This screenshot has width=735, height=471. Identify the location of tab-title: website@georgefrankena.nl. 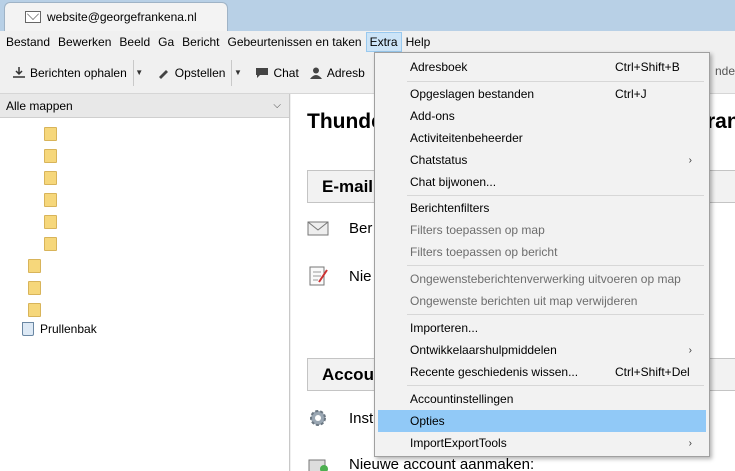
(122, 17).